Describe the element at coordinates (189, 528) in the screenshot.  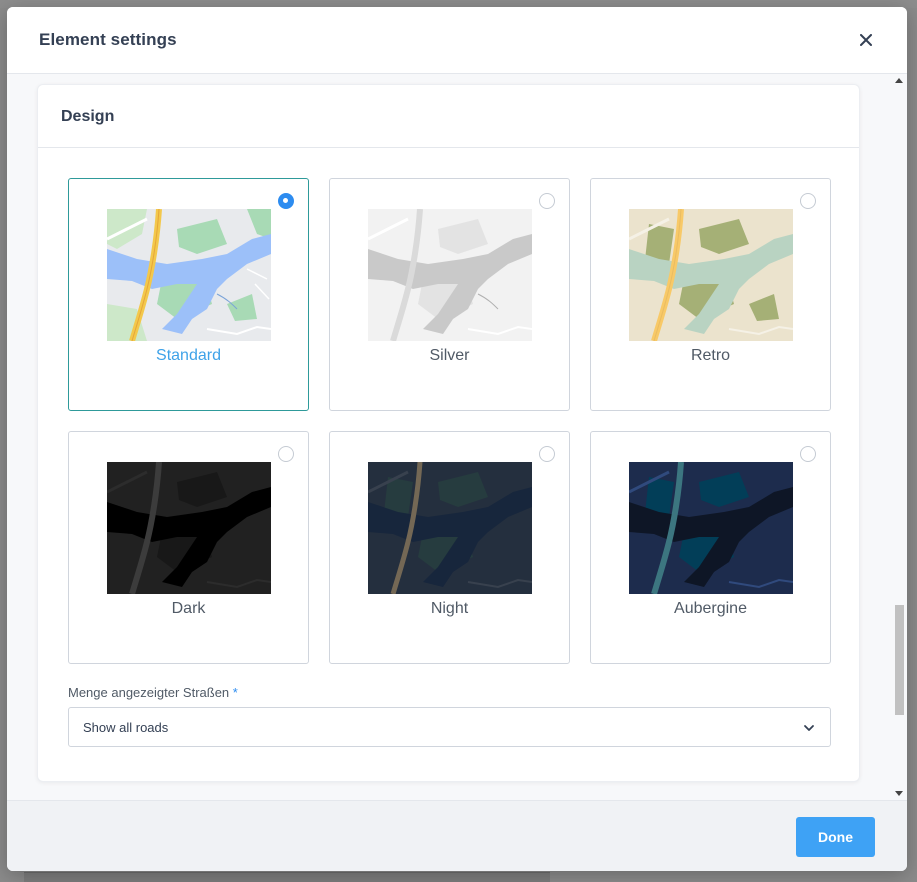
I see `map-preview-dark` at that location.